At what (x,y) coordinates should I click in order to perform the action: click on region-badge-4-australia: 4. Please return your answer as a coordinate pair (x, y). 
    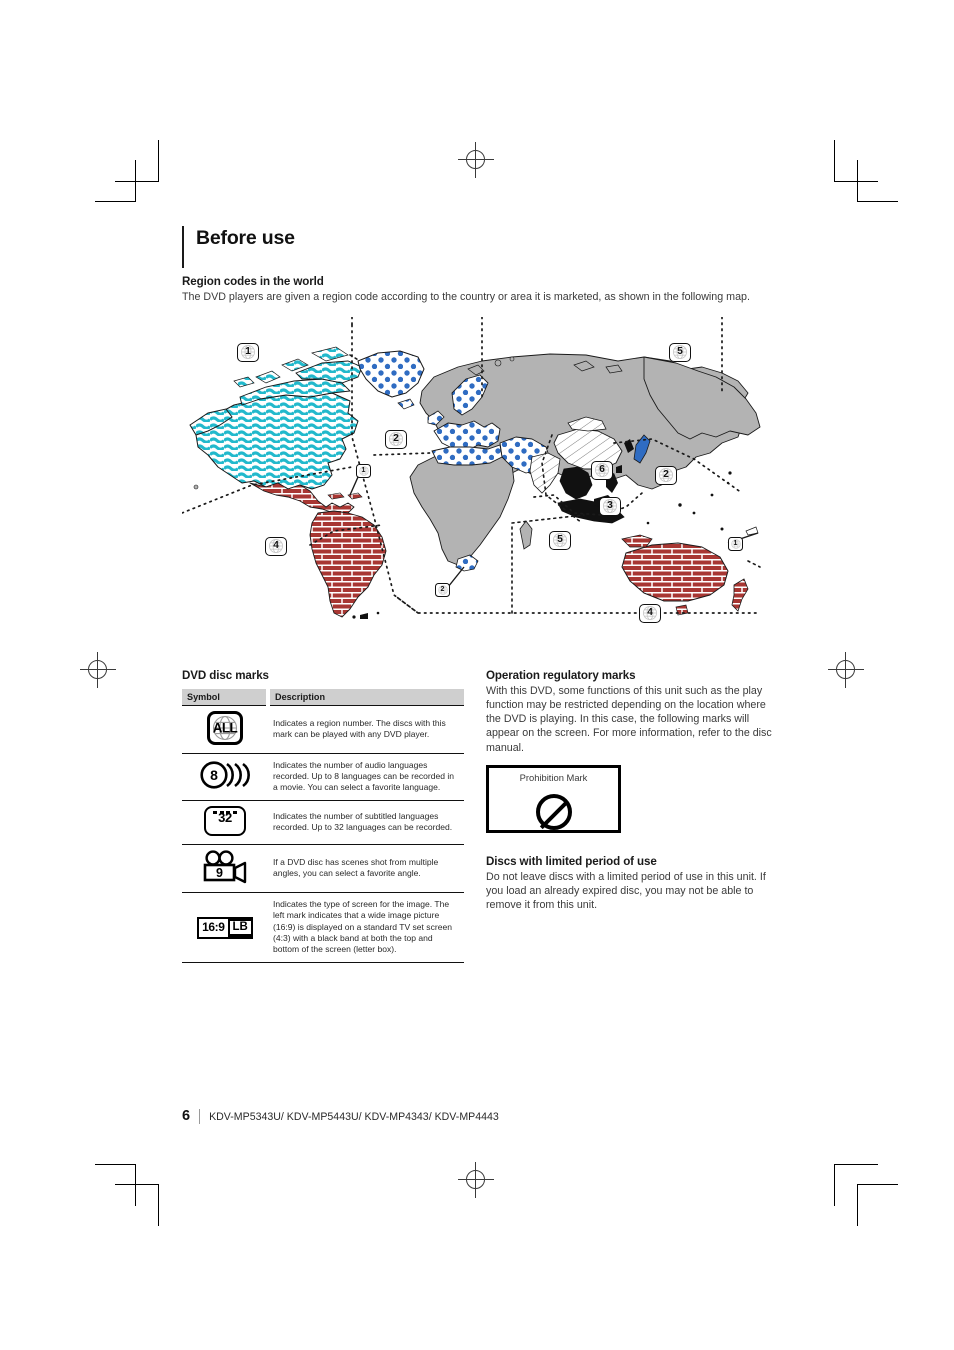
    Looking at the image, I should click on (650, 613).